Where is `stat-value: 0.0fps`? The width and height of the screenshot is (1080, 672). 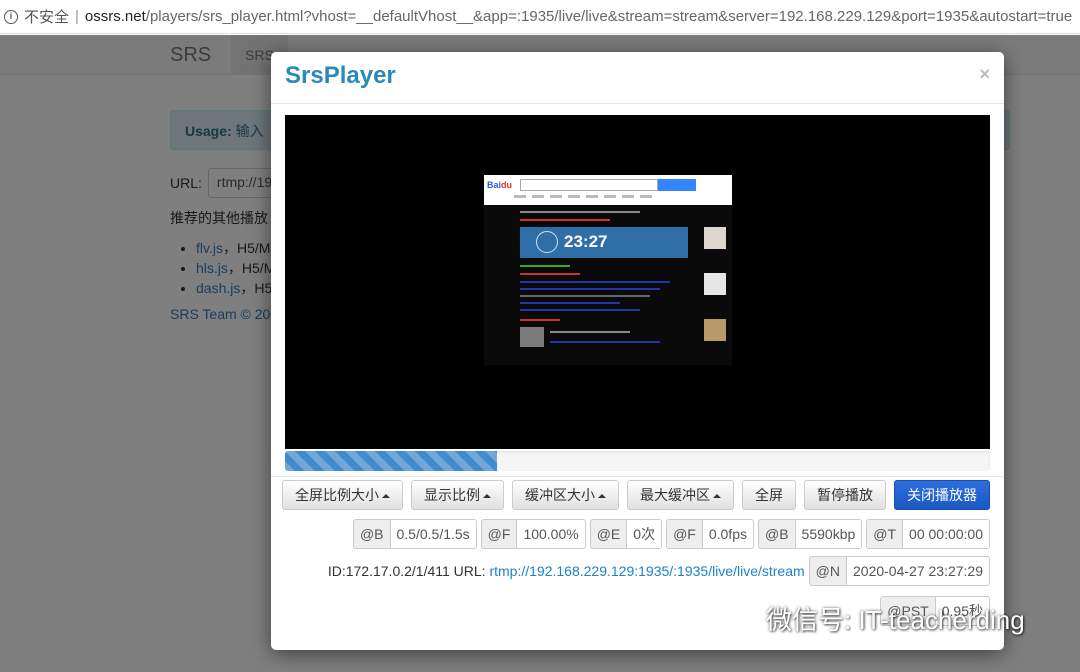 stat-value: 0.0fps is located at coordinates (727, 534).